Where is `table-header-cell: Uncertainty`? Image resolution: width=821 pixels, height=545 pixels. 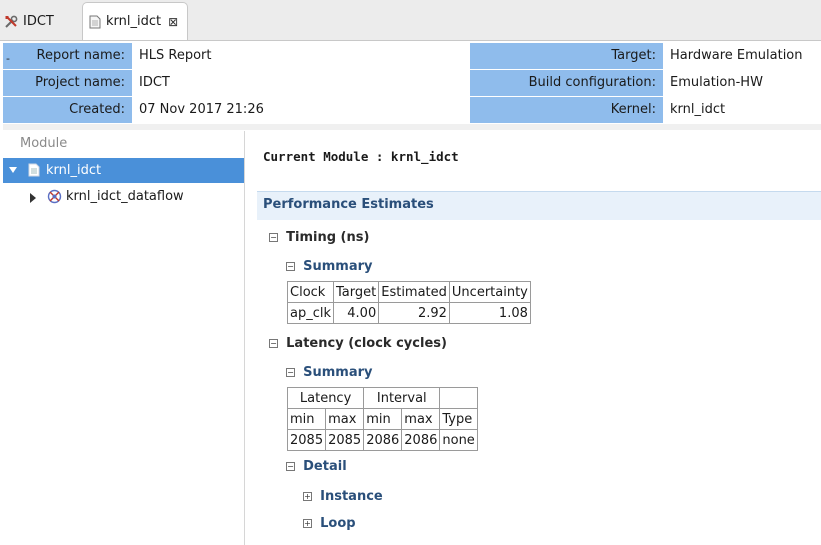 table-header-cell: Uncertainty is located at coordinates (489, 292).